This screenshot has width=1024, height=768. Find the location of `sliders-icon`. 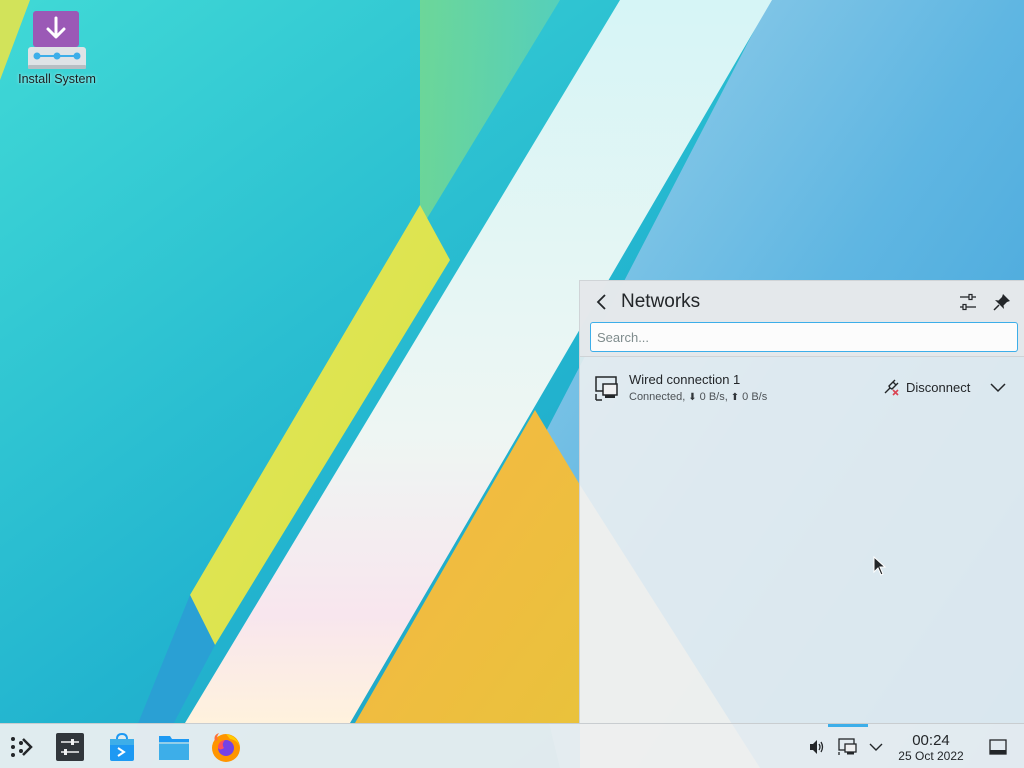

sliders-icon is located at coordinates (968, 302).